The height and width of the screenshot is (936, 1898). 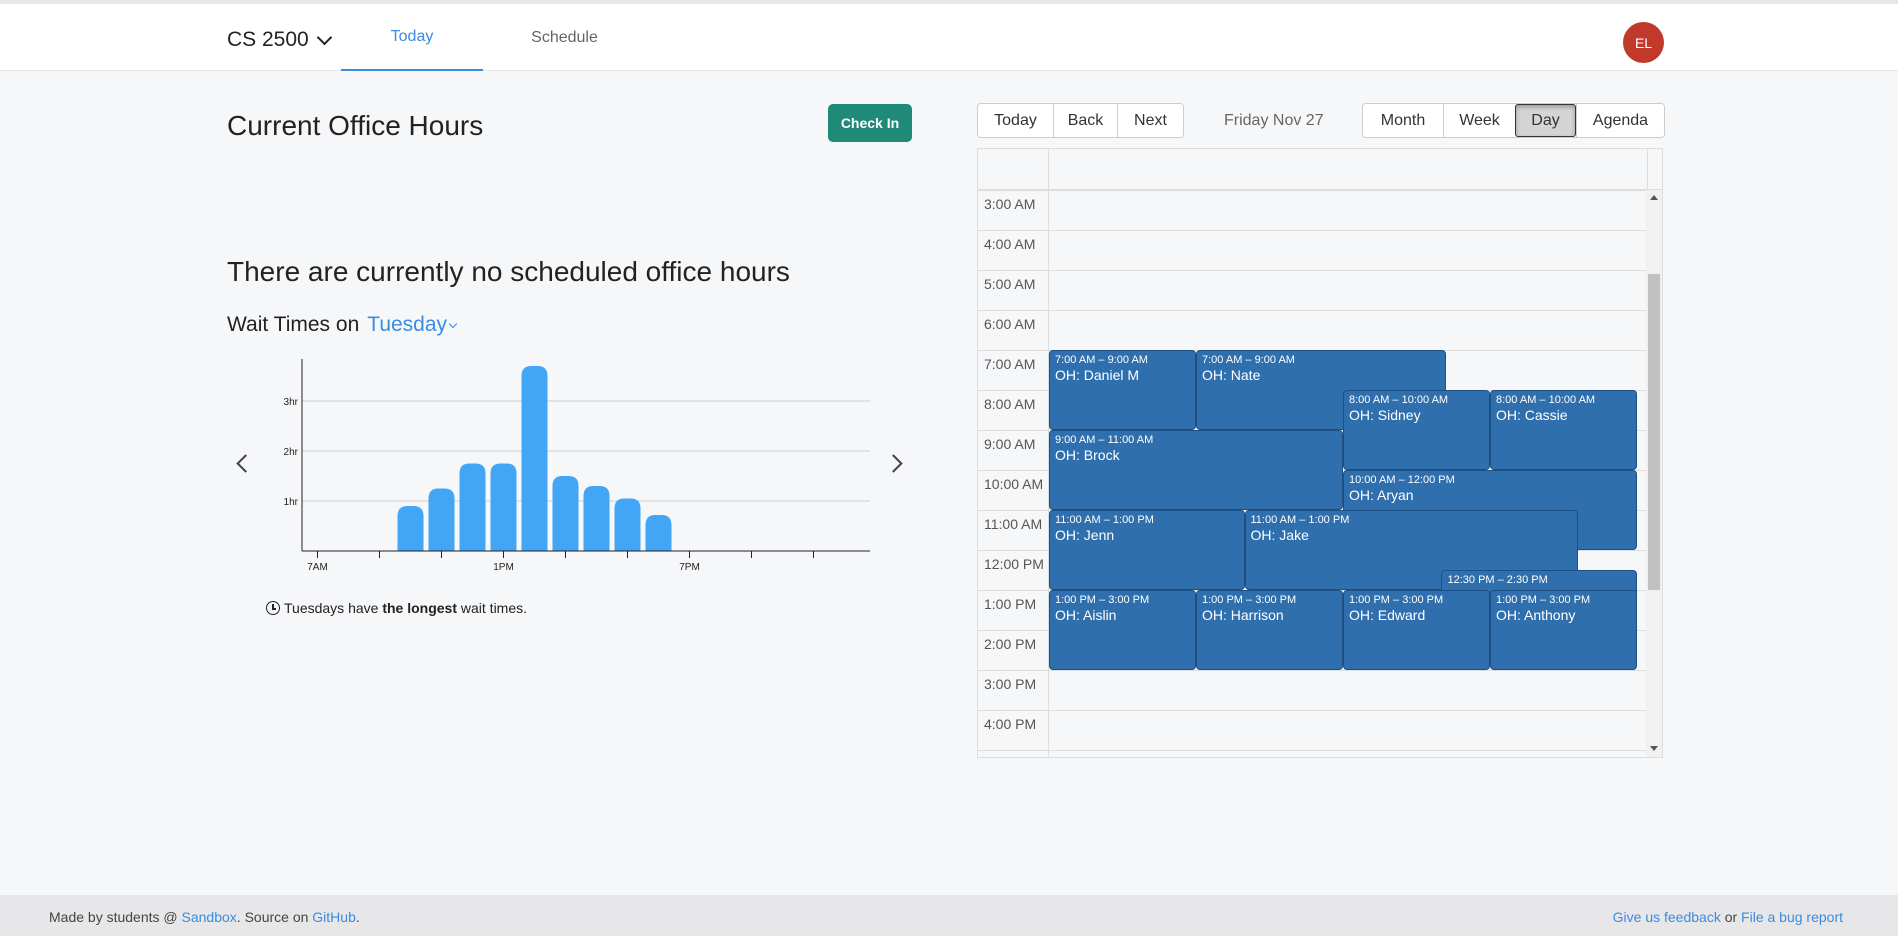 What do you see at coordinates (1010, 444) in the screenshot?
I see `hour-label: 9:00 AM` at bounding box center [1010, 444].